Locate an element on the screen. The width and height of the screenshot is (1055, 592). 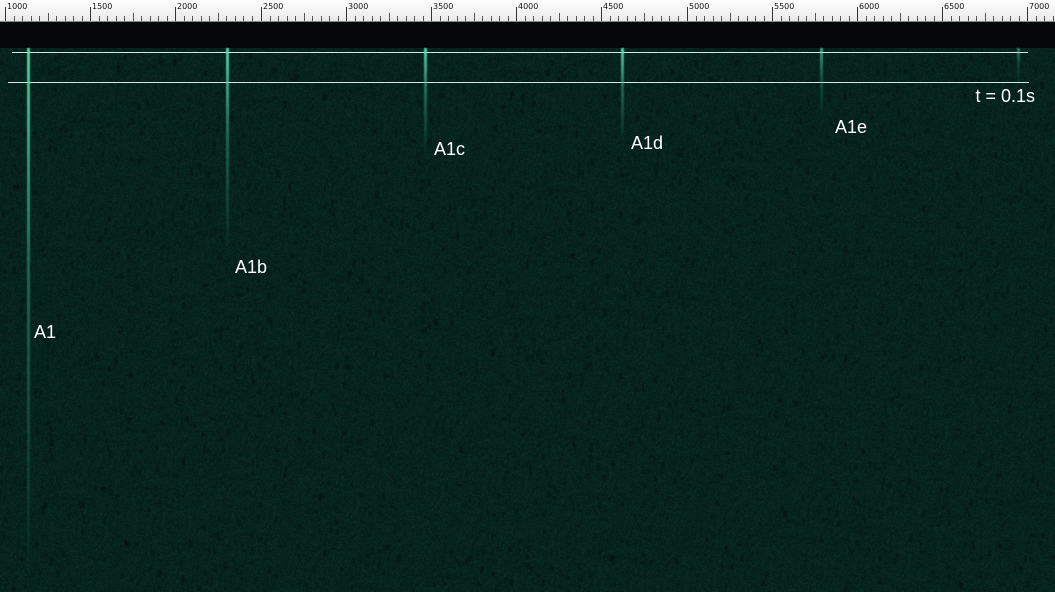
peak-label-a1: A1 is located at coordinates (45, 332).